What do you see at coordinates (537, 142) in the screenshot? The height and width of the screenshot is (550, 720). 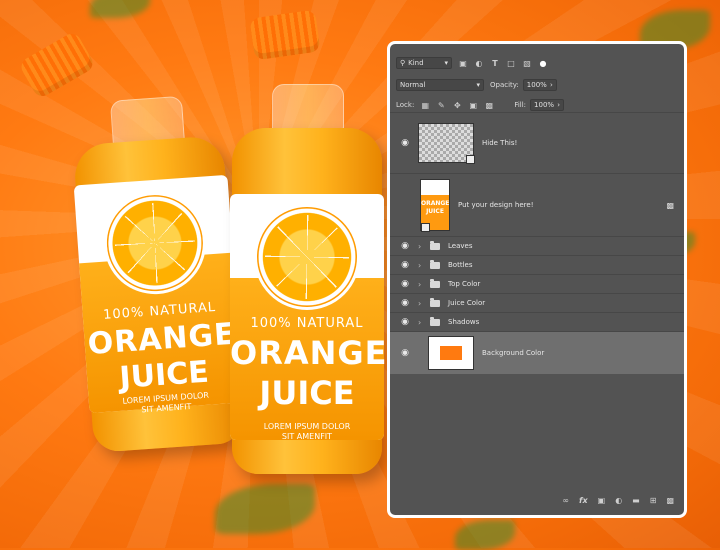 I see `layer-row: ◉ Hide This!` at bounding box center [537, 142].